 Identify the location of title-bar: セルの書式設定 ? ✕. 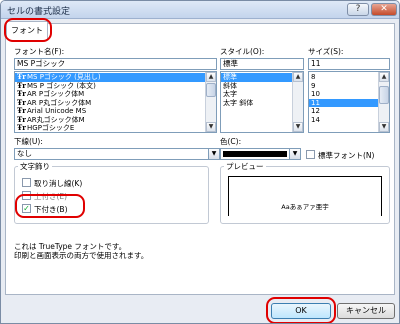
(200, 10).